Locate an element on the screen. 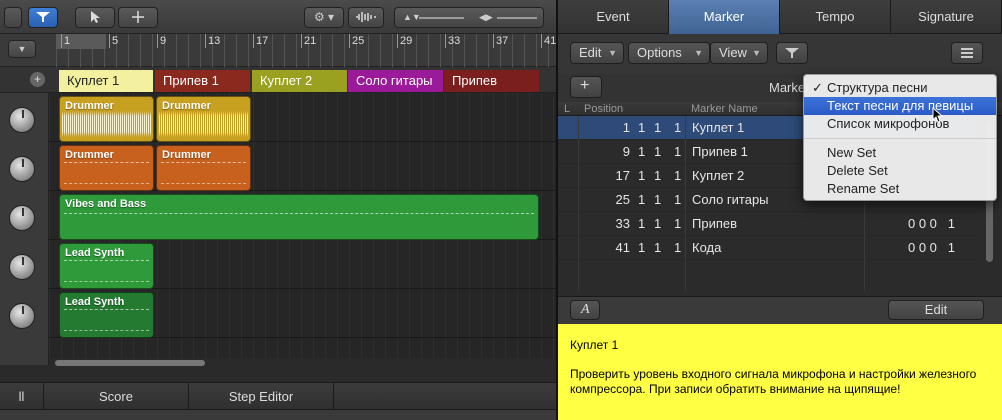 Image resolution: width=1002 pixels, height=420 pixels. arrow-icon is located at coordinates (95, 17).